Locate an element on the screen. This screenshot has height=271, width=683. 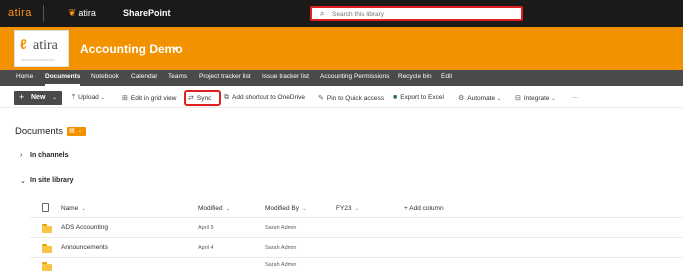
file-icon is located at coordinates (45, 207).